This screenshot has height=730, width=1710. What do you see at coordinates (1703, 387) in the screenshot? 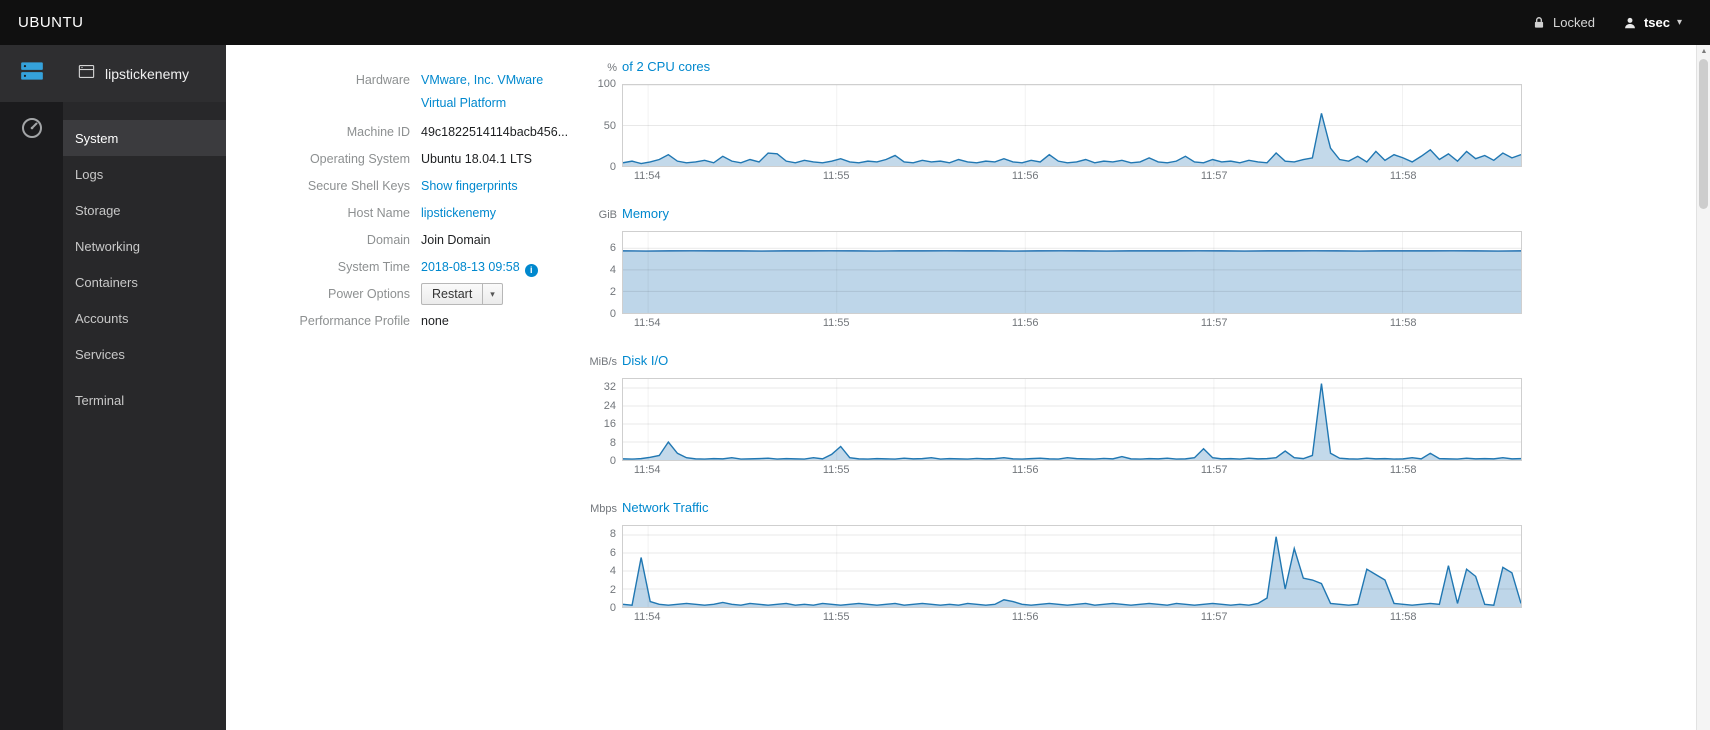
I see `scrollbar: ▲` at bounding box center [1703, 387].